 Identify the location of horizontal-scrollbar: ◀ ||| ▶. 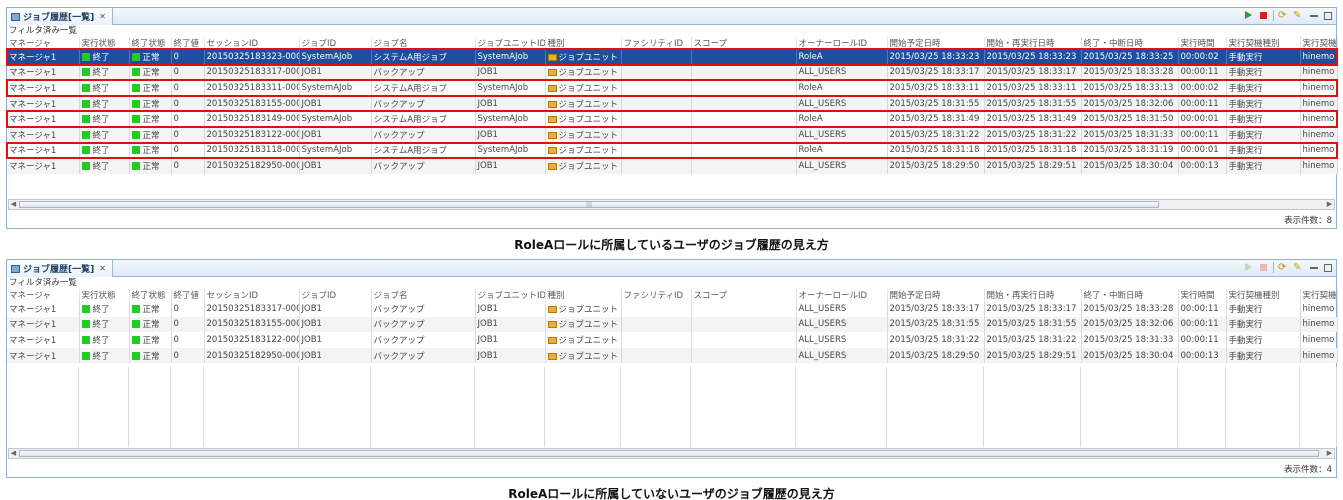
(671, 204).